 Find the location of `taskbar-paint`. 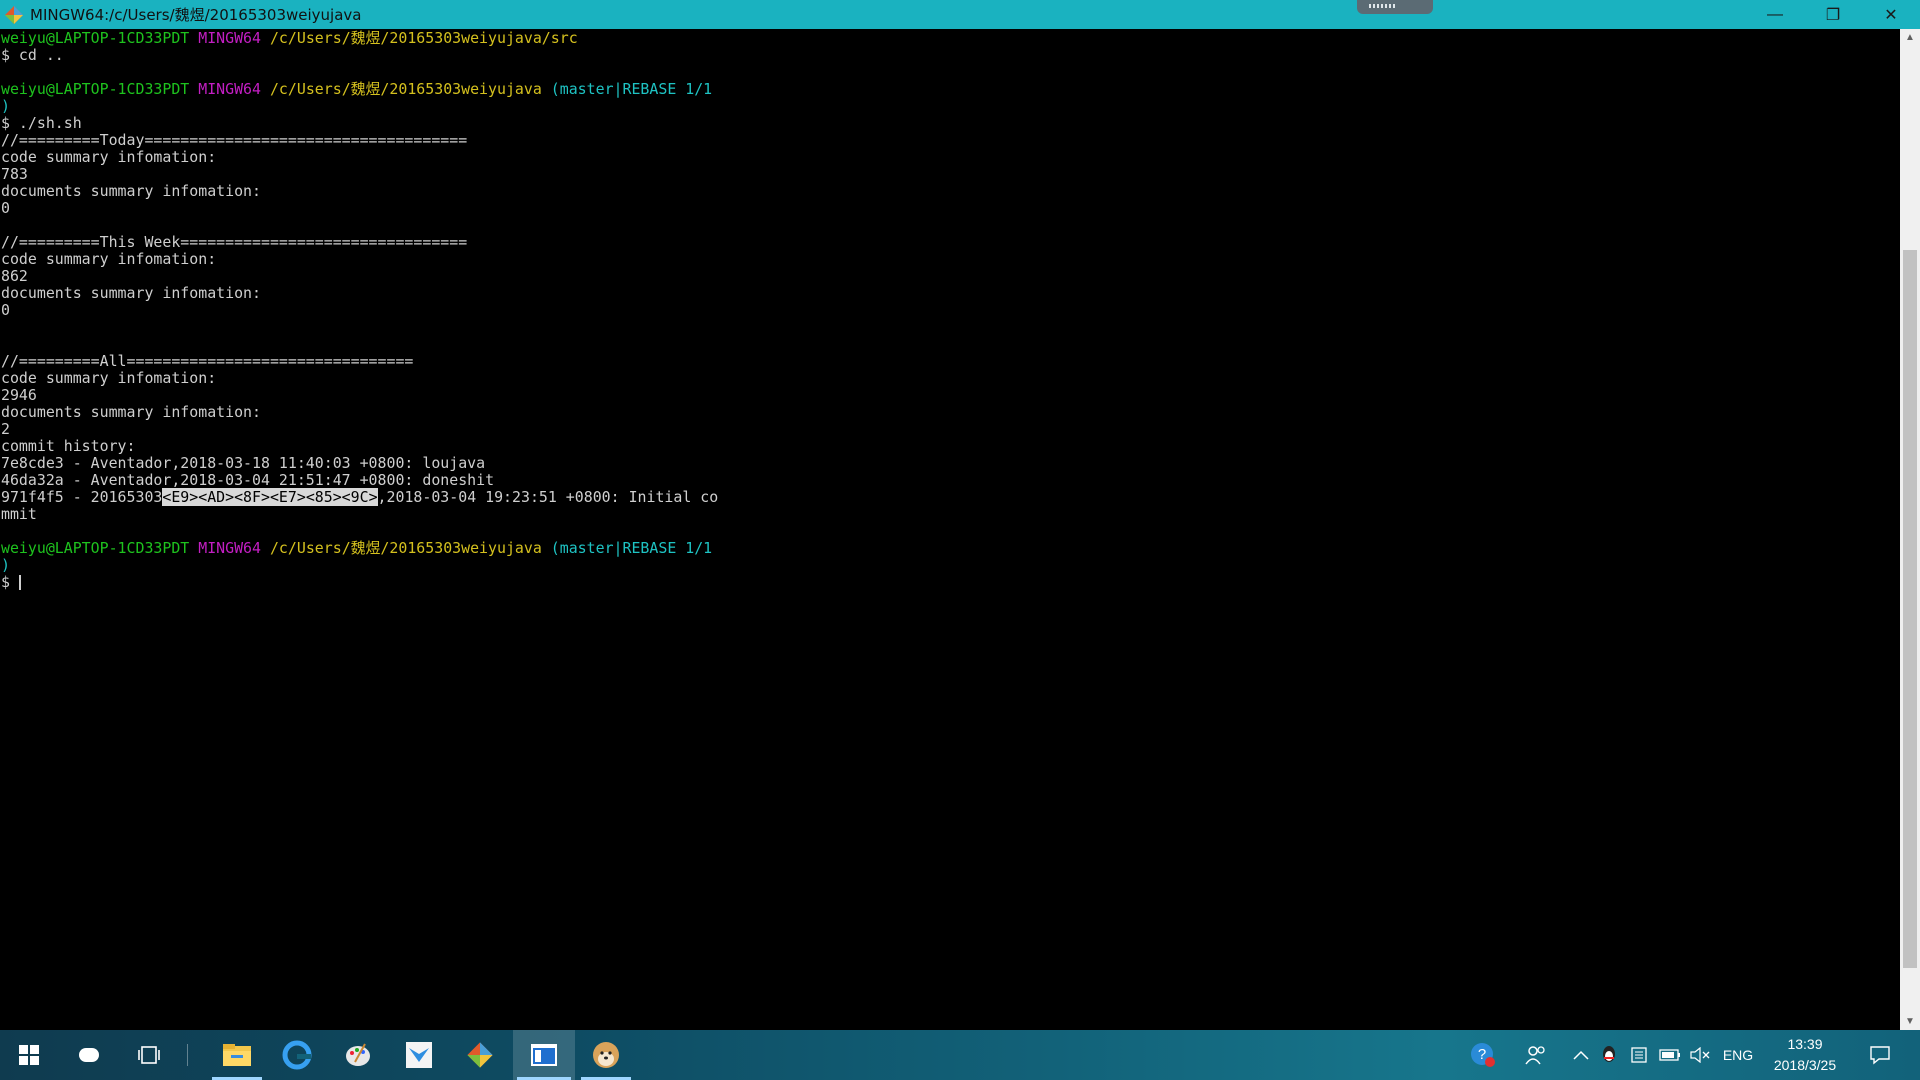

taskbar-paint is located at coordinates (358, 1055).